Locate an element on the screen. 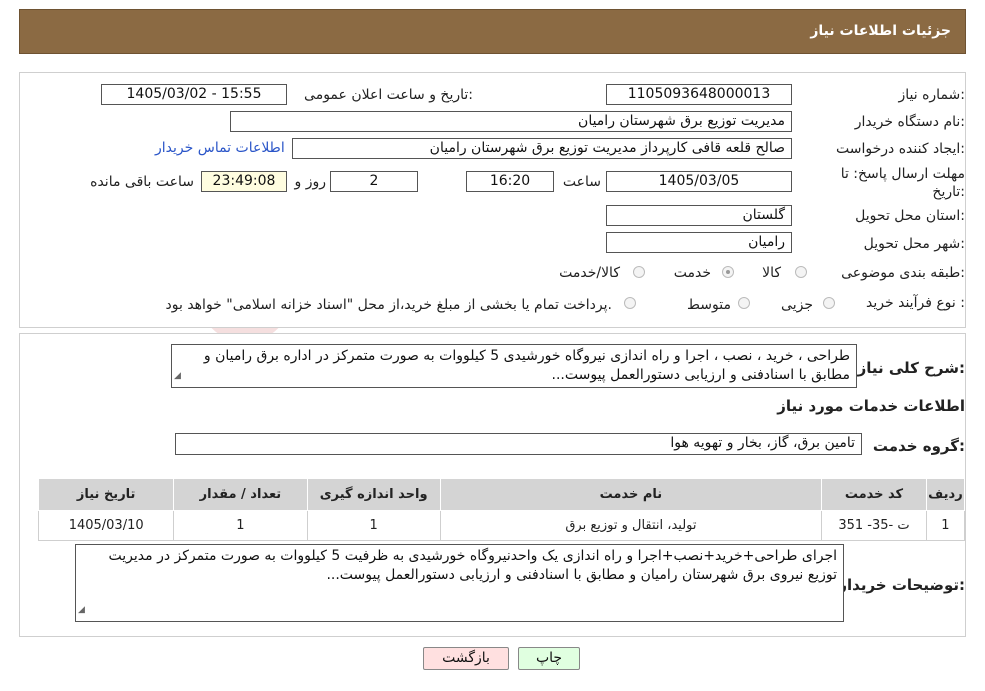  days-label: روز و is located at coordinates (310, 182).